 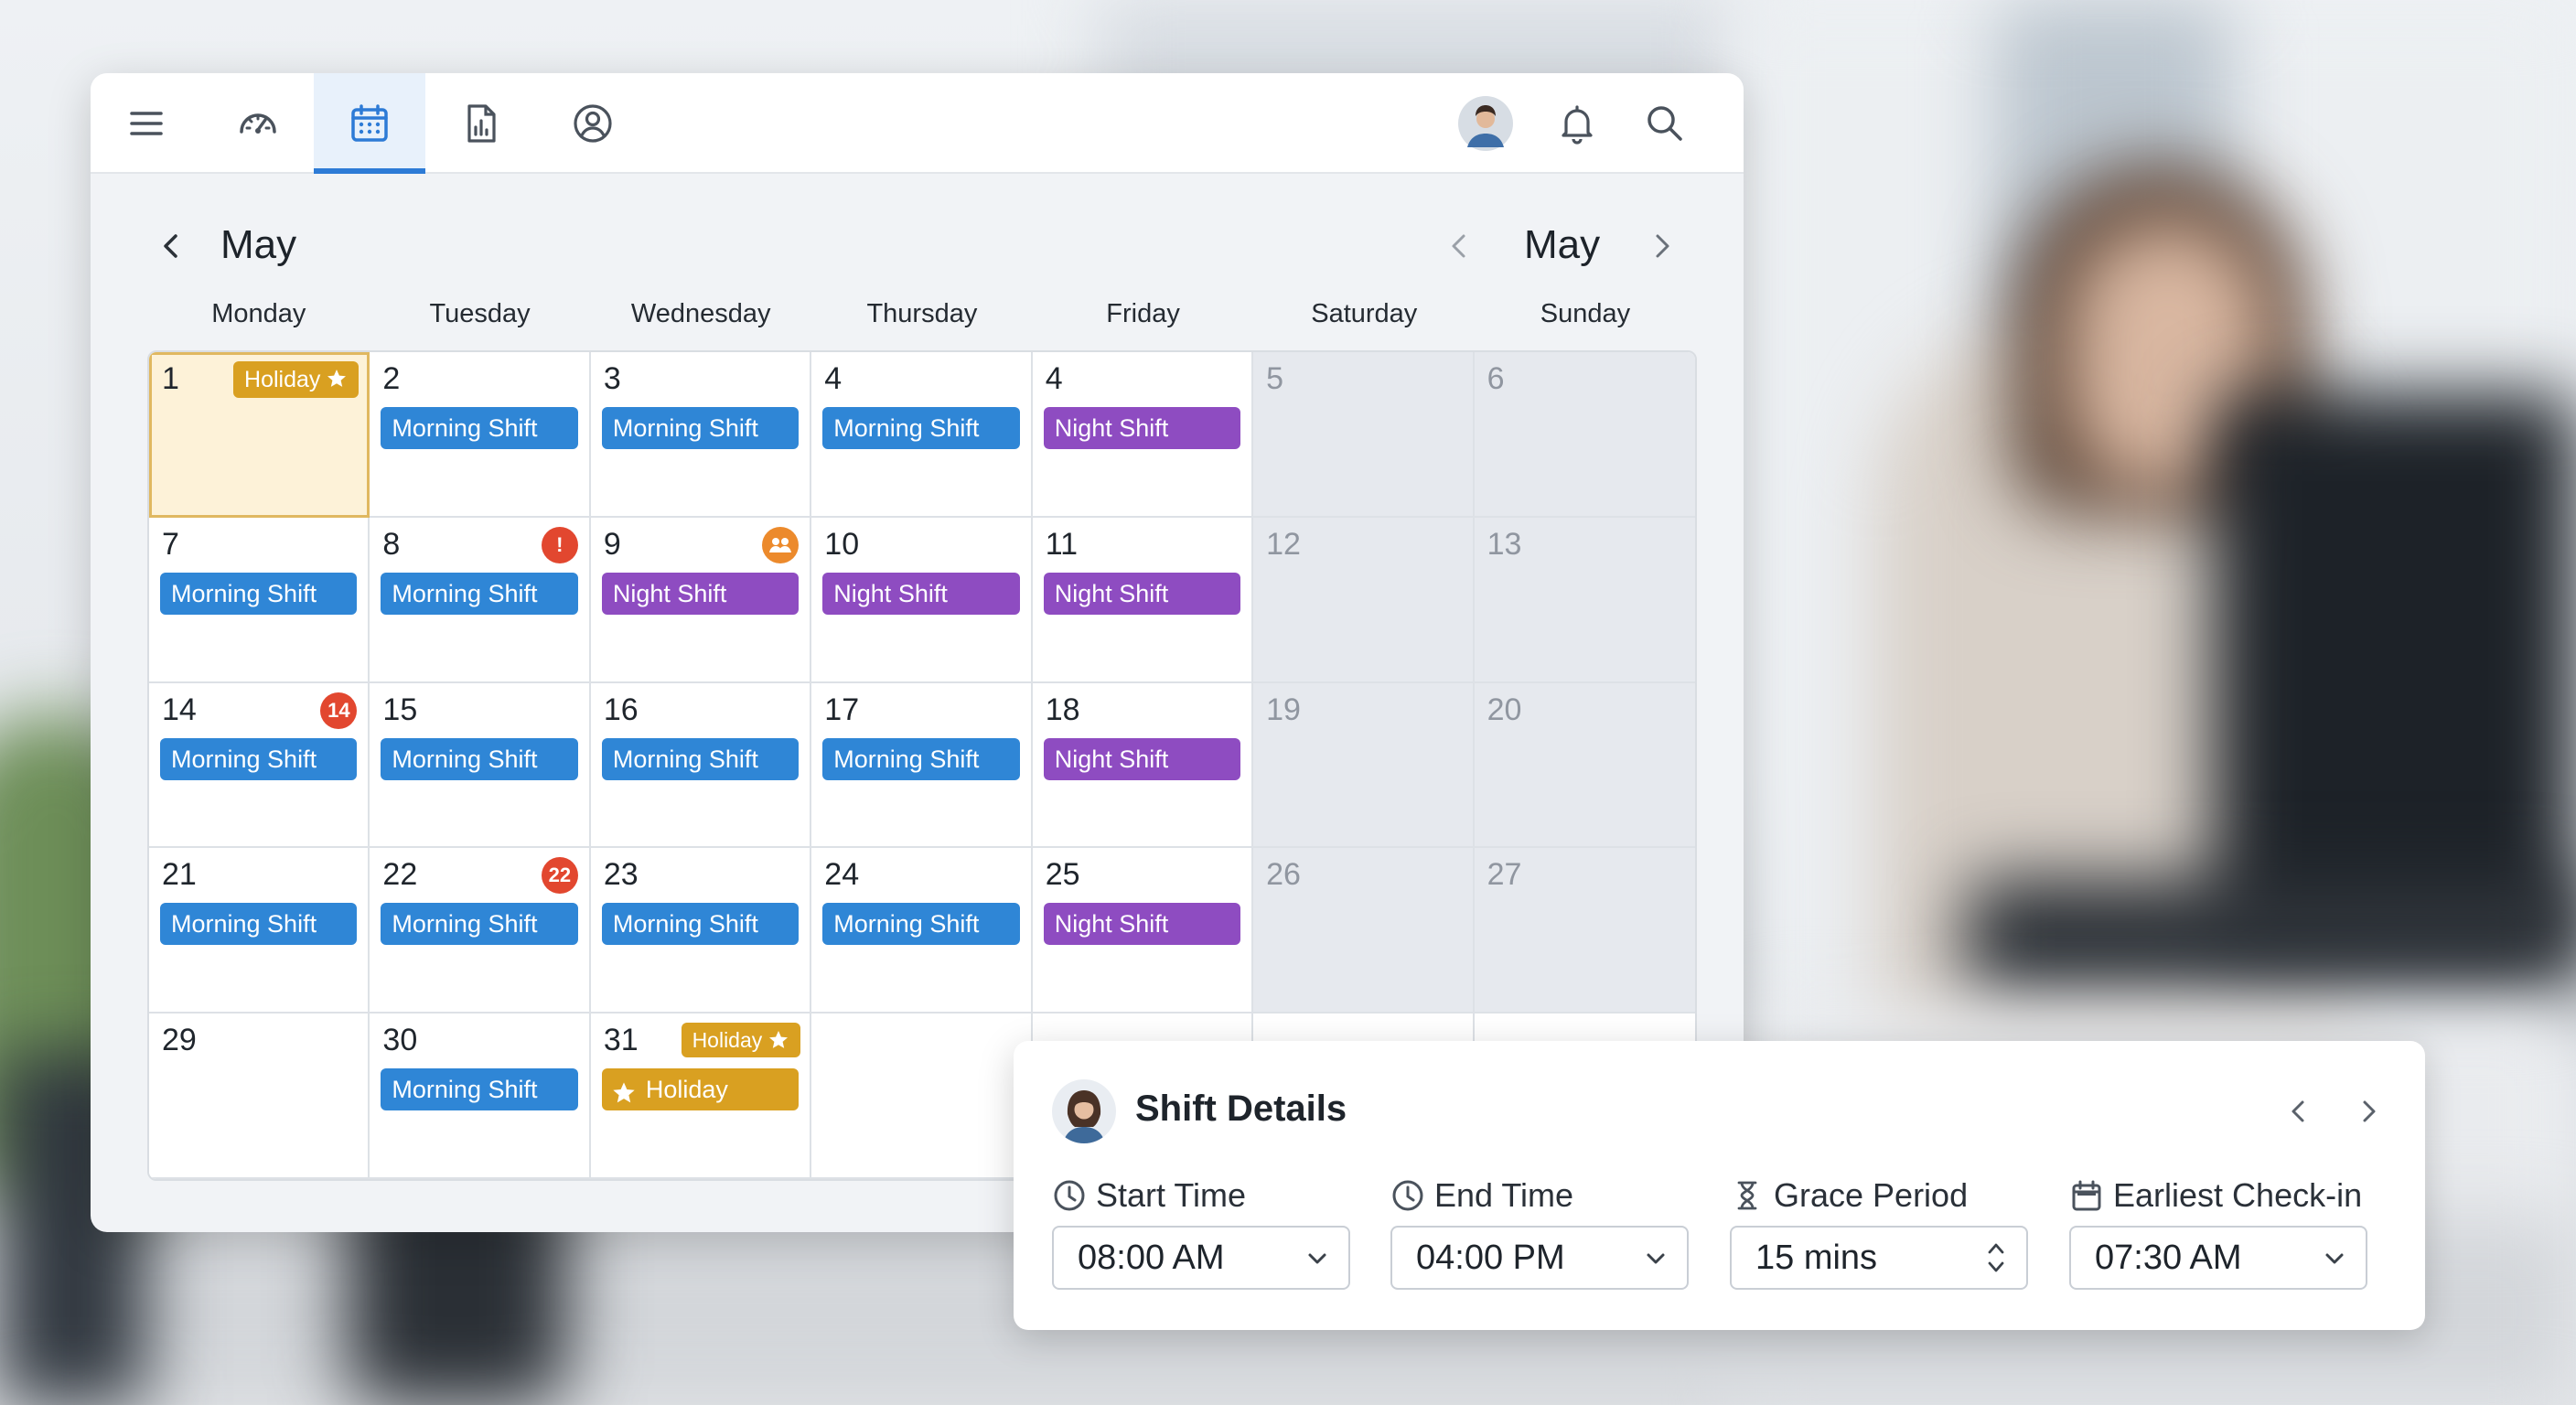 I want to click on dashboard-tab, so click(x=258, y=123).